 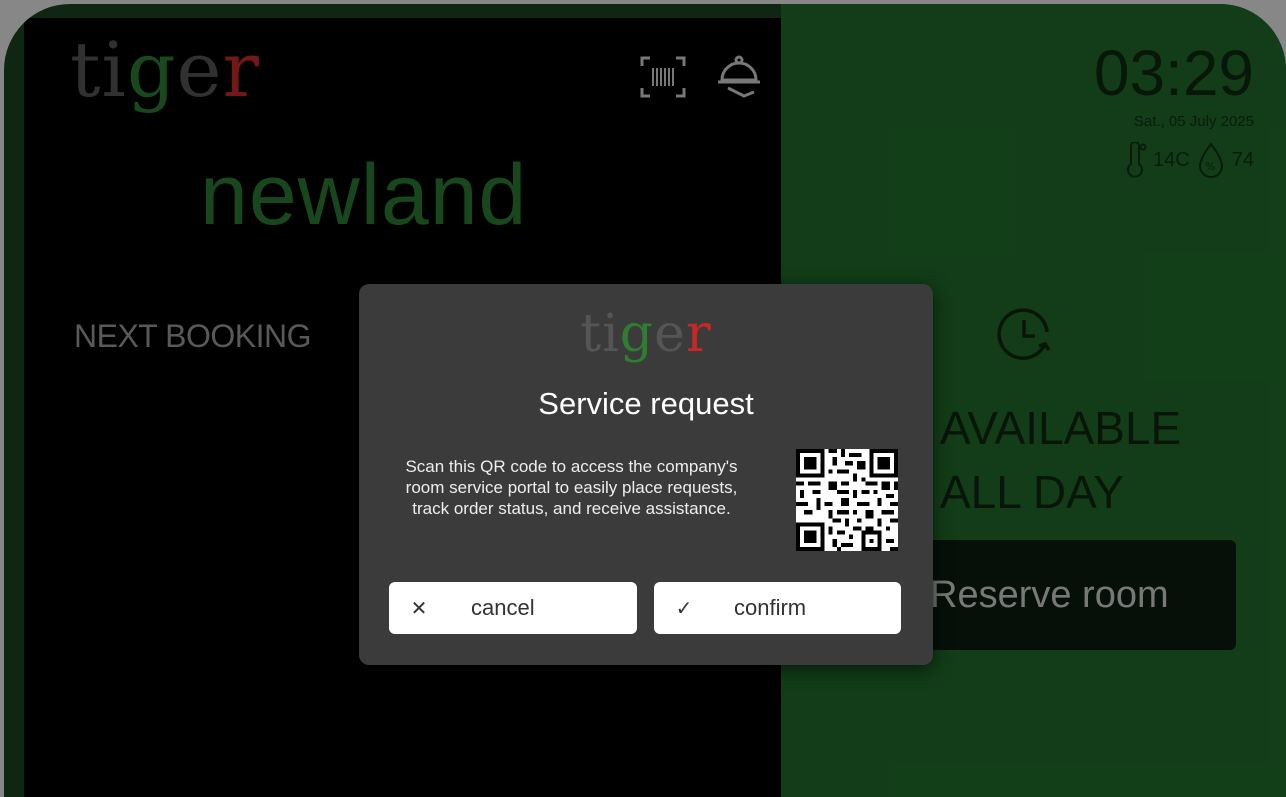 What do you see at coordinates (684, 608) in the screenshot?
I see `checkmark-icon: ✓` at bounding box center [684, 608].